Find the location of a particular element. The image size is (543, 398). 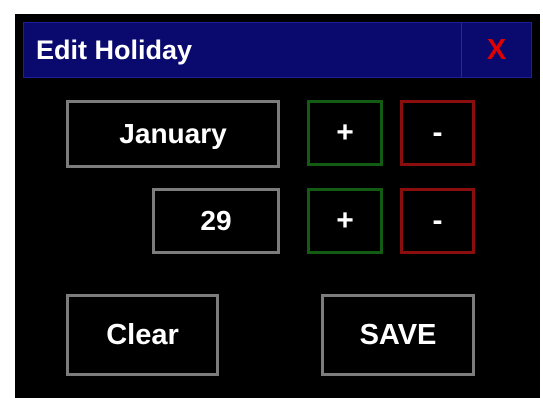

day-increment-button: + is located at coordinates (345, 221).